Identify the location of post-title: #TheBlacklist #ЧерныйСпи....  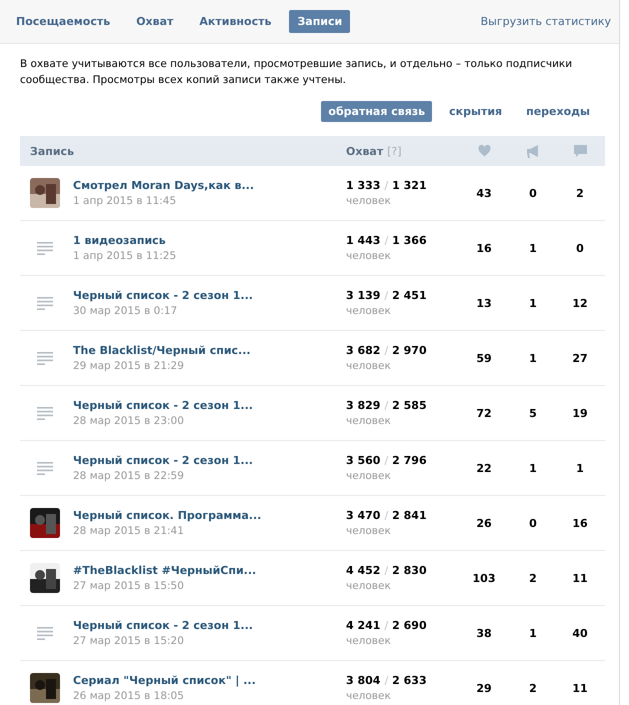
(164, 570).